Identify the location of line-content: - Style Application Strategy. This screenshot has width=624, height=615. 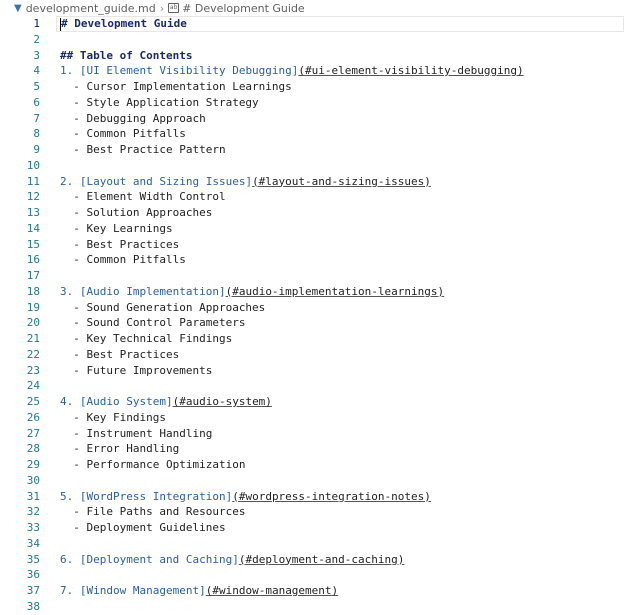
(159, 103).